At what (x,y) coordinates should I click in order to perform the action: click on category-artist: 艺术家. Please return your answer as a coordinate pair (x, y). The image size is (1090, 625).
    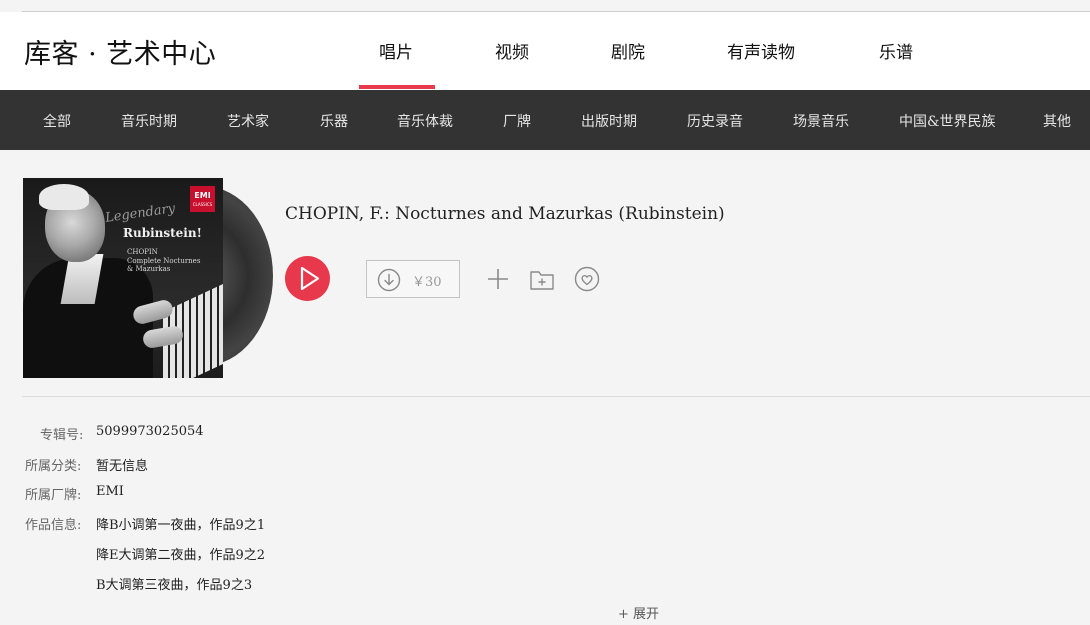
    Looking at the image, I should click on (248, 121).